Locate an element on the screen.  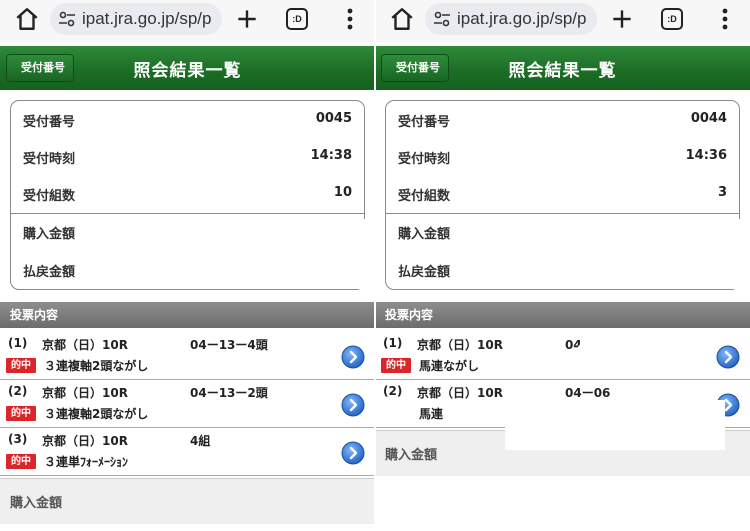
summary-row: 受付組数 10 is located at coordinates (187, 194).